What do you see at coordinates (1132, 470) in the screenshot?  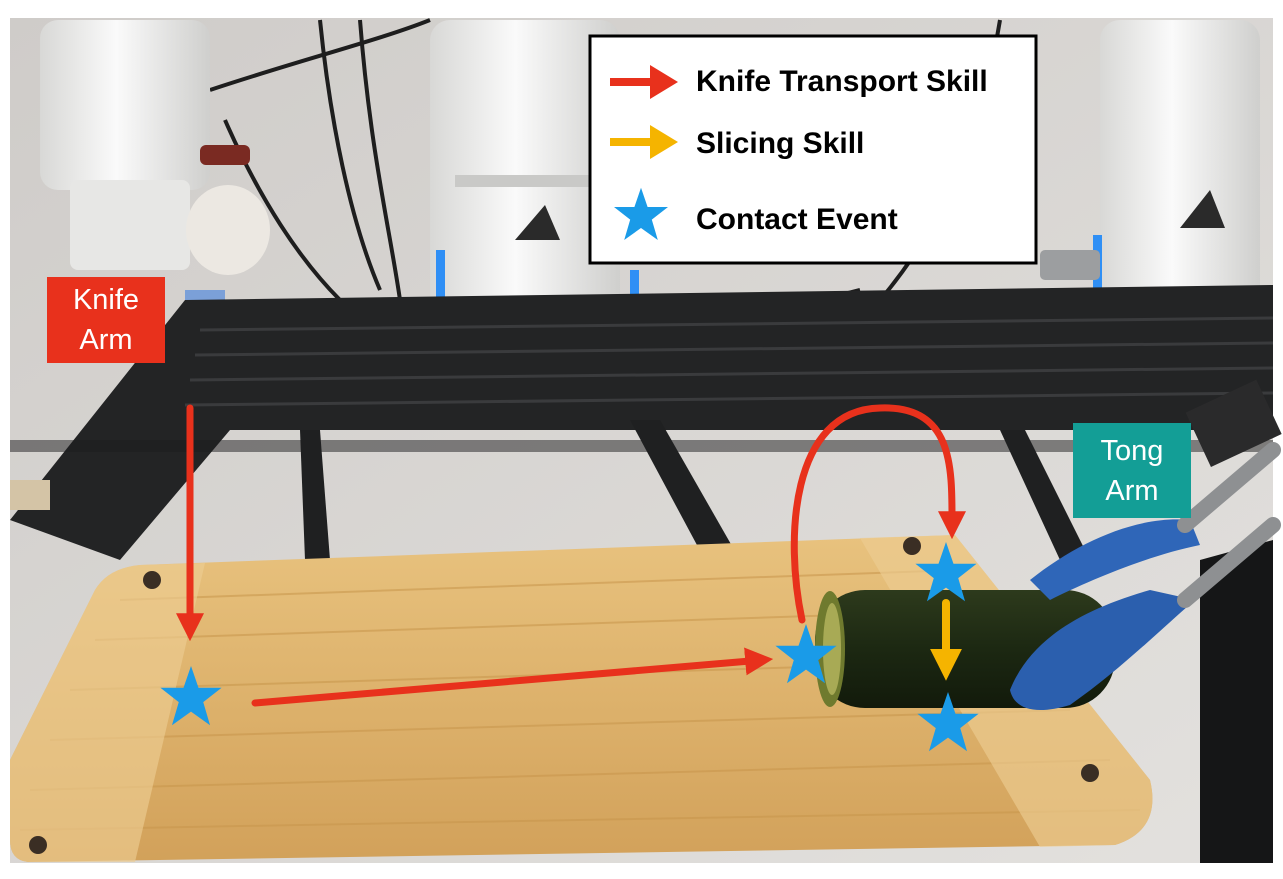 I see `tong-arm-label: Tong Arm` at bounding box center [1132, 470].